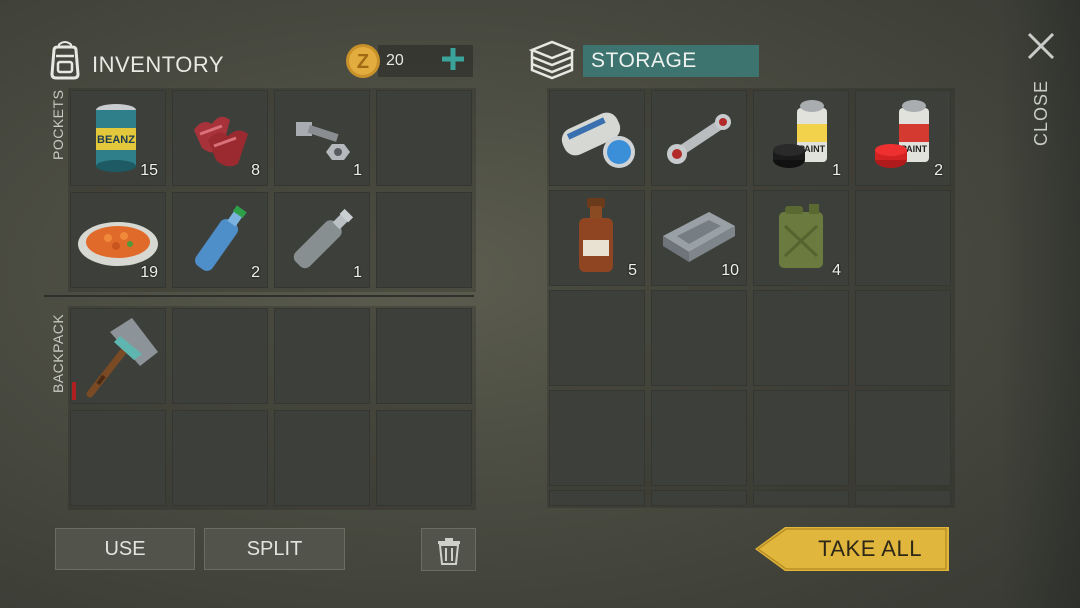 The image size is (1080, 608). Describe the element at coordinates (903, 138) in the screenshot. I see `storage-slot: PAINT 2` at that location.